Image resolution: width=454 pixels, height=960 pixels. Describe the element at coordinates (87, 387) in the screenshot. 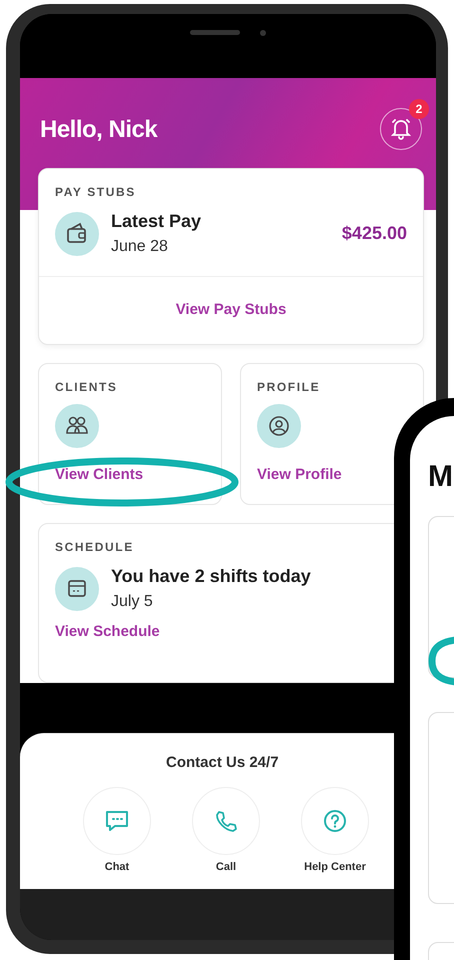

I see `card-title: CLIENTS` at that location.